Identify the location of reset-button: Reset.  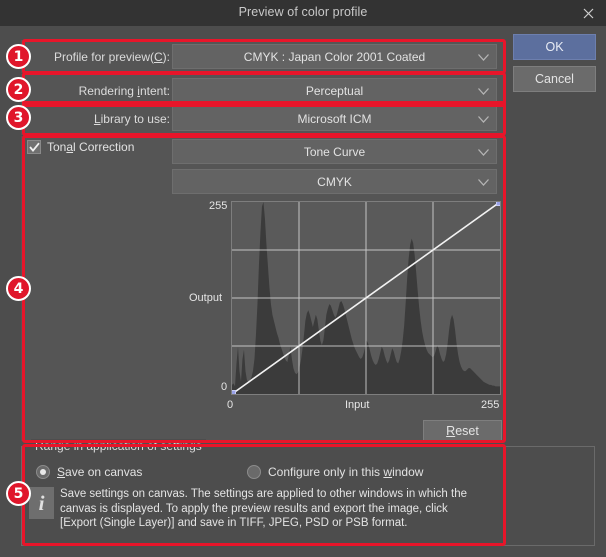
(462, 430).